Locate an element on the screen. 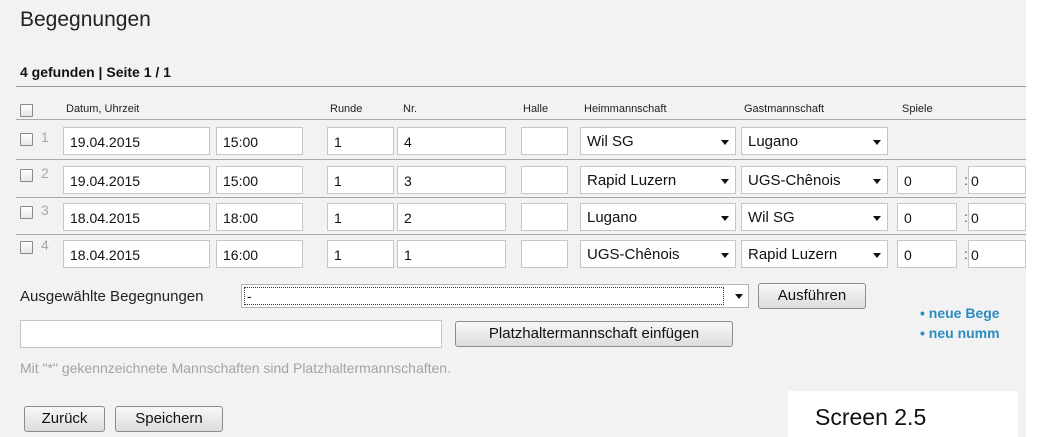 The height and width of the screenshot is (437, 1040). nr-input: 1 is located at coordinates (451, 254).